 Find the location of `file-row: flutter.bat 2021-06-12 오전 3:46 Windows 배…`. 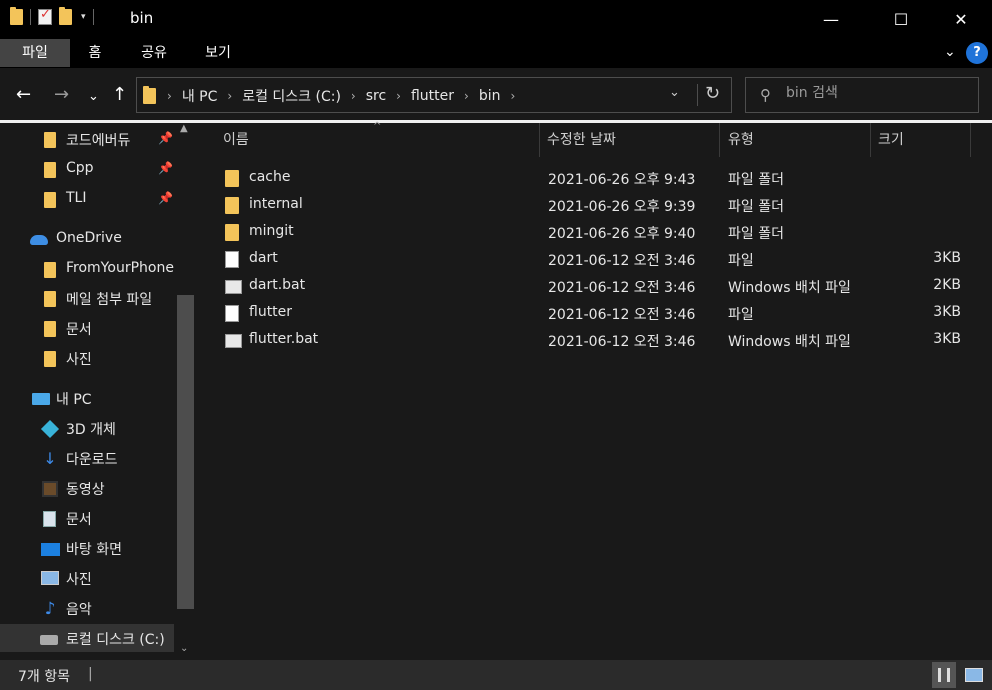

file-row: flutter.bat 2021-06-12 오전 3:46 Windows 배… is located at coordinates (596, 340).